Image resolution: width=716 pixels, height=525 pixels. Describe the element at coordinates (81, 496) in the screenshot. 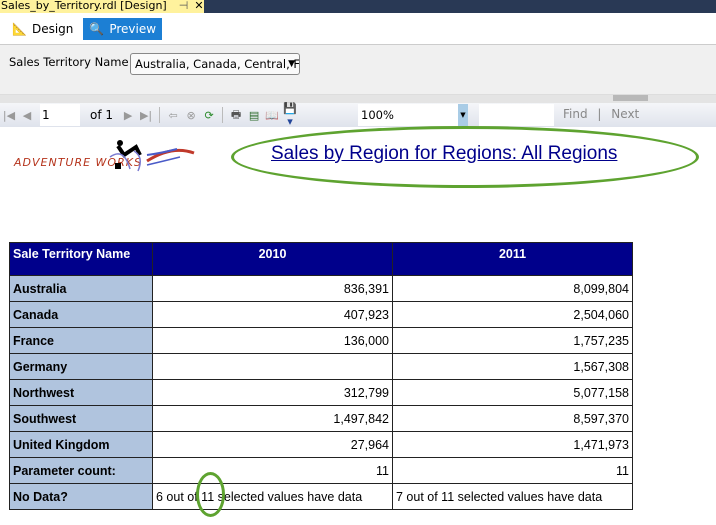

I see `row-label: No Data?` at that location.